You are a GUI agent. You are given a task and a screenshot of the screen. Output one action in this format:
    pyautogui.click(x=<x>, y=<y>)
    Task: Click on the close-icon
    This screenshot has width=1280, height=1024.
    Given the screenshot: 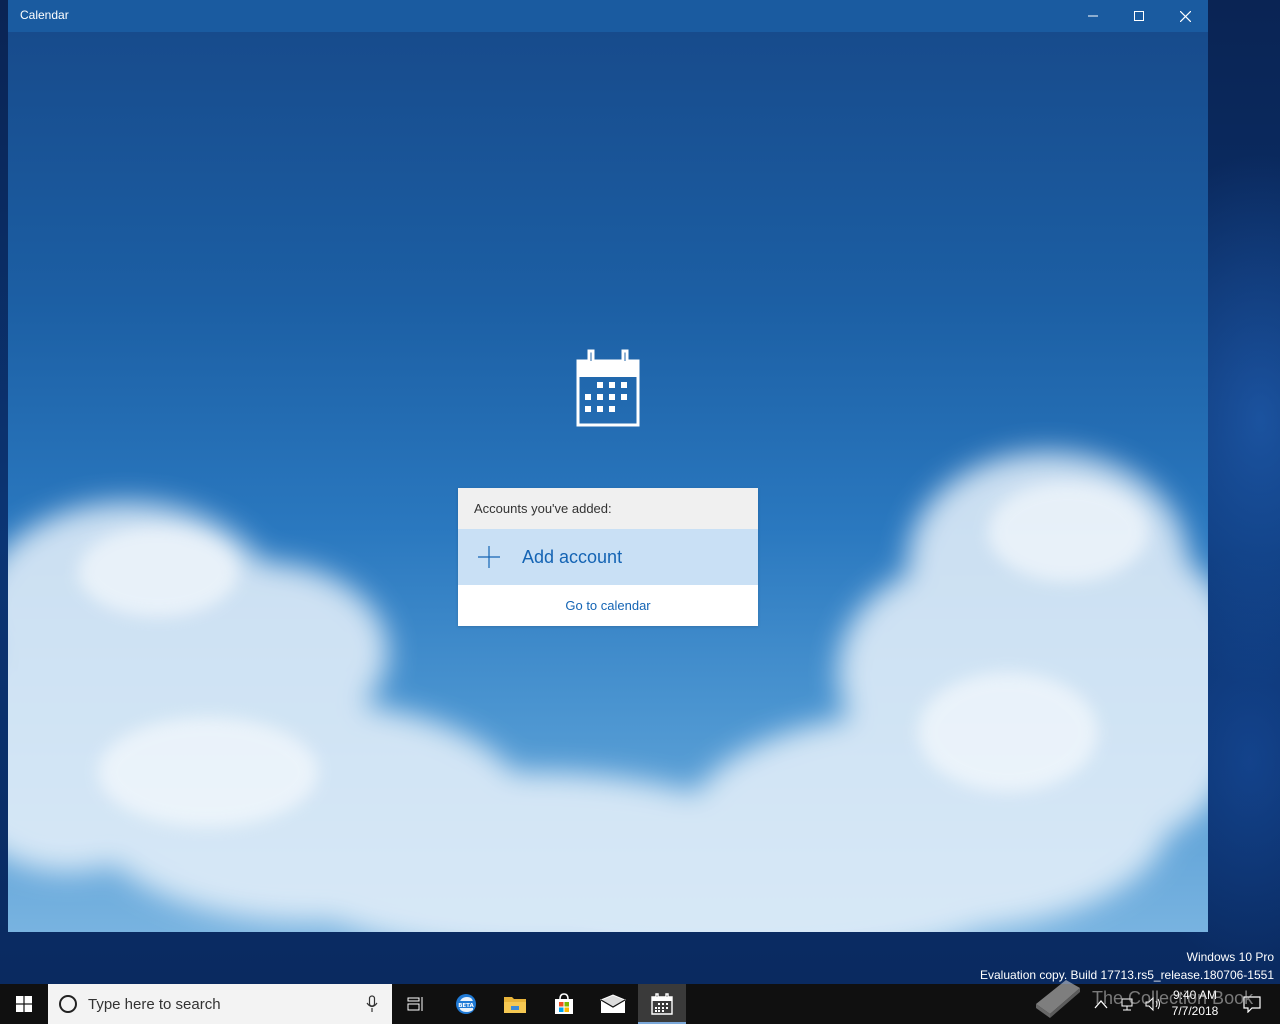 What is the action you would take?
    pyautogui.click(x=1185, y=16)
    